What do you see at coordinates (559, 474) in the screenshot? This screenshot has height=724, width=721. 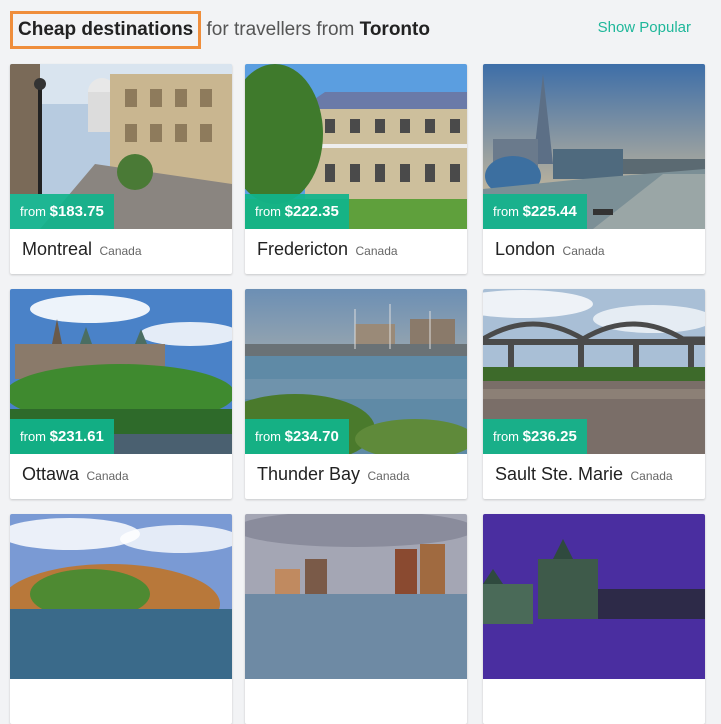 I see `destination-city: Sault Ste. Marie` at bounding box center [559, 474].